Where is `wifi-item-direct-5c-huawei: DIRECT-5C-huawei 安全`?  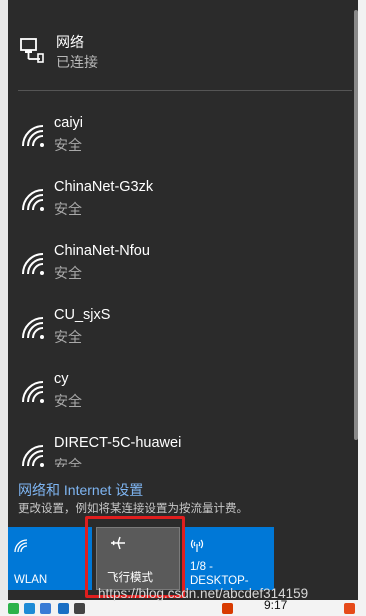
wifi-item-direct-5c-huawei: DIRECT-5C-huawei 安全 is located at coordinates (181, 451).